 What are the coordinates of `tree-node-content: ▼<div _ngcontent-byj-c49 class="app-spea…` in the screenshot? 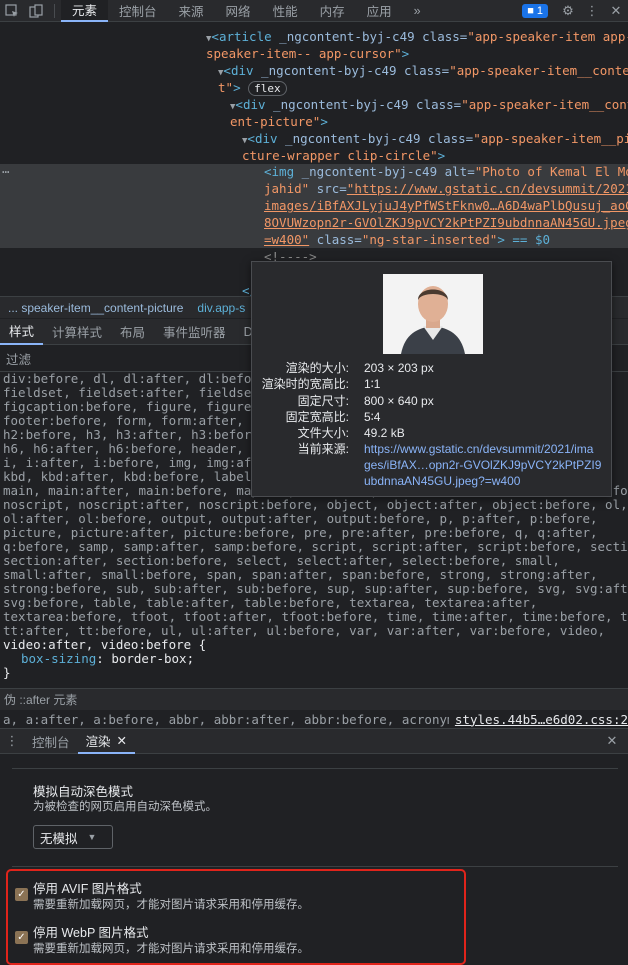 It's located at (423, 72).